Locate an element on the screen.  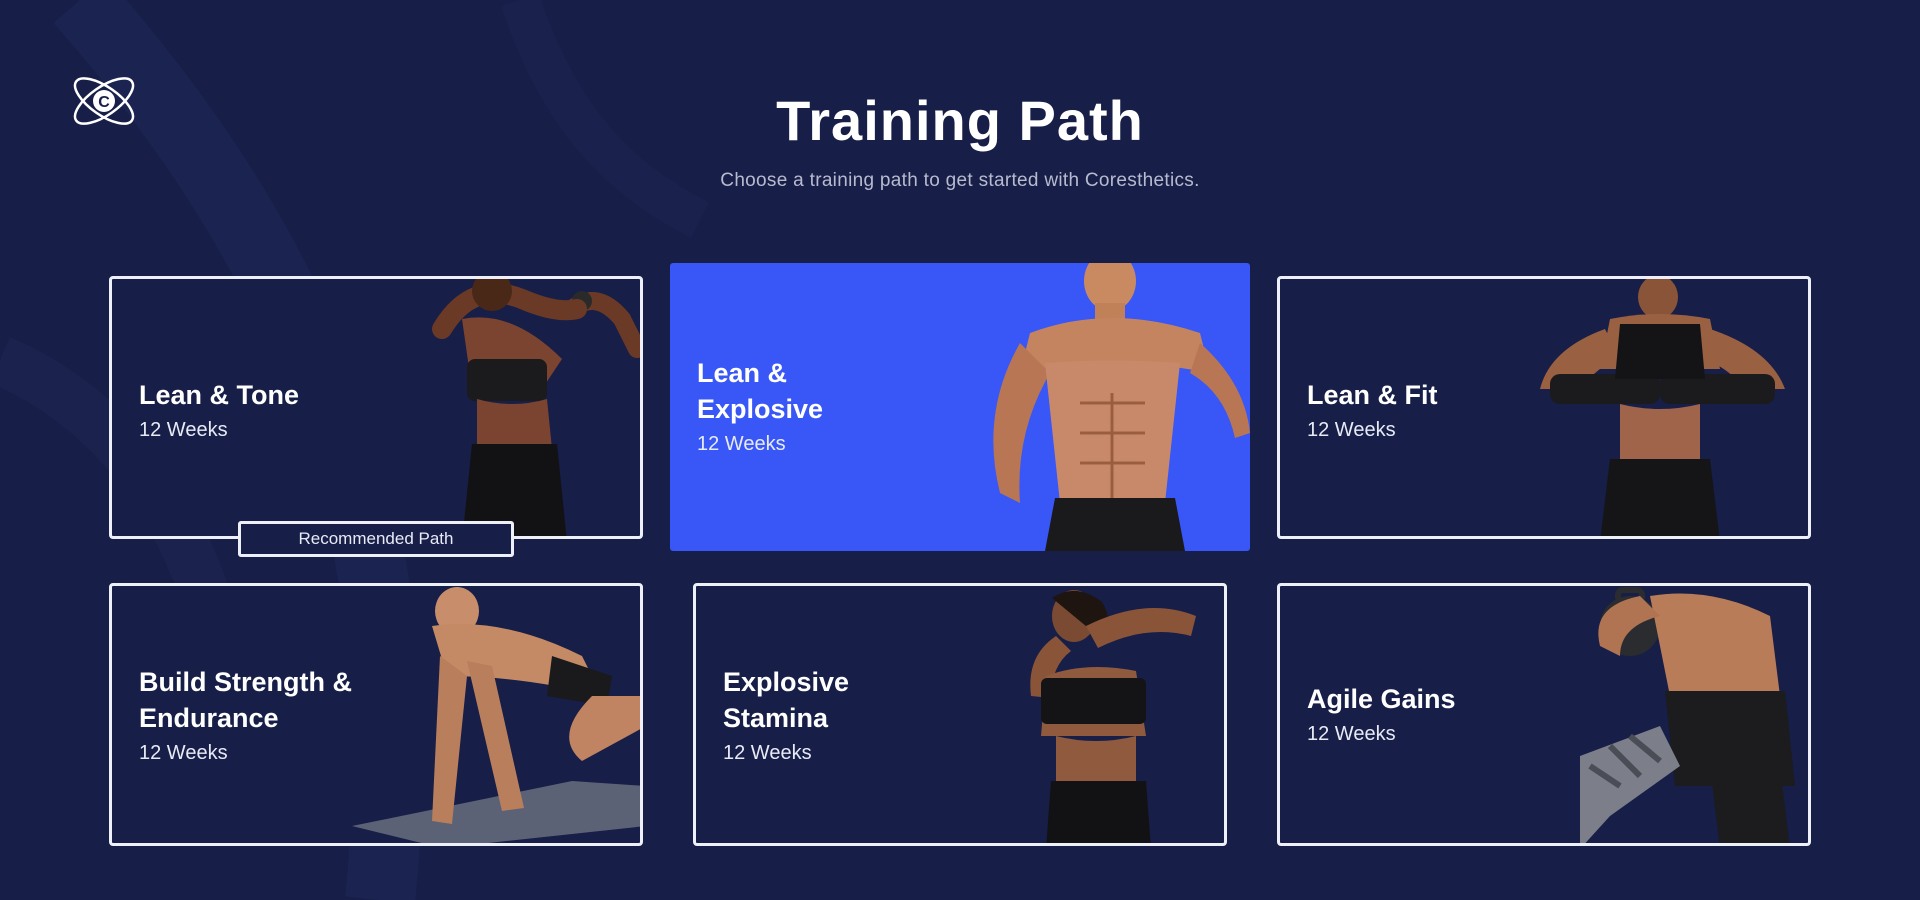
path-title: Build Strength & Endurance is located at coordinates (245, 700).